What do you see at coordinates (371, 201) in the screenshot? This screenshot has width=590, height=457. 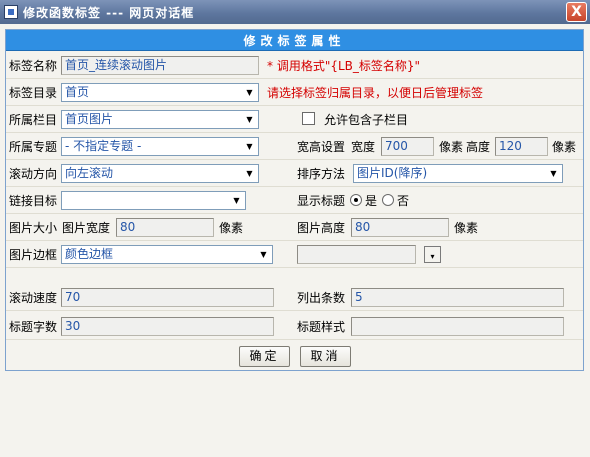 I see `show-title-yes-label: 是` at bounding box center [371, 201].